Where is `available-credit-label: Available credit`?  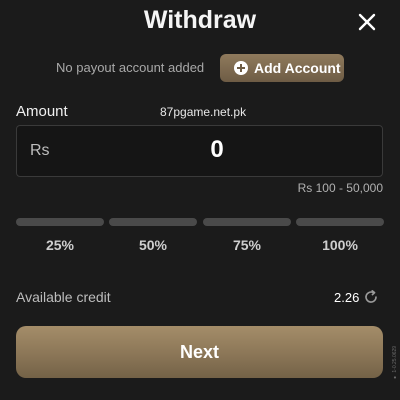 available-credit-label: Available credit is located at coordinates (63, 297).